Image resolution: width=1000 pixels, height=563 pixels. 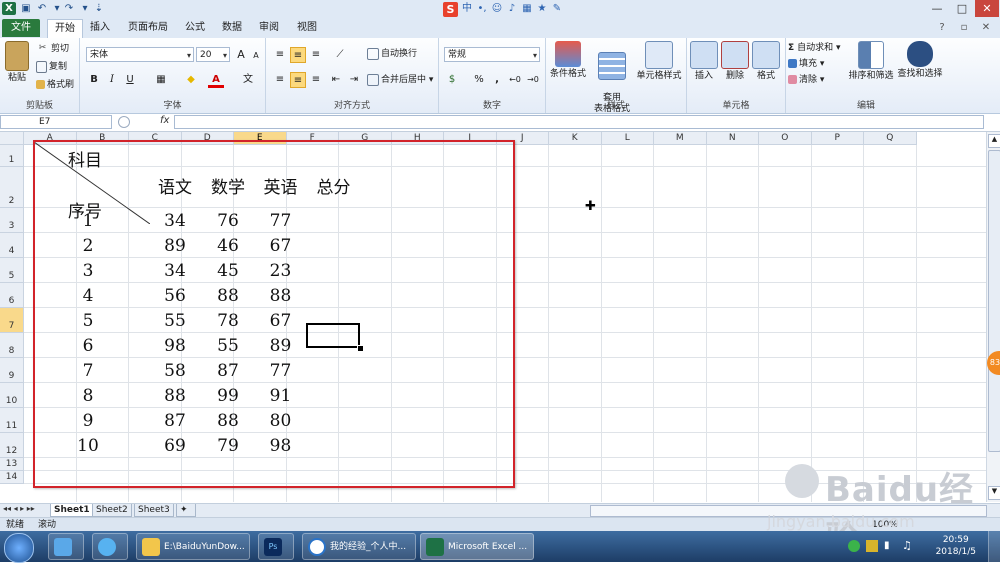 I want to click on align-left-icon: ≡, so click(x=280, y=80).